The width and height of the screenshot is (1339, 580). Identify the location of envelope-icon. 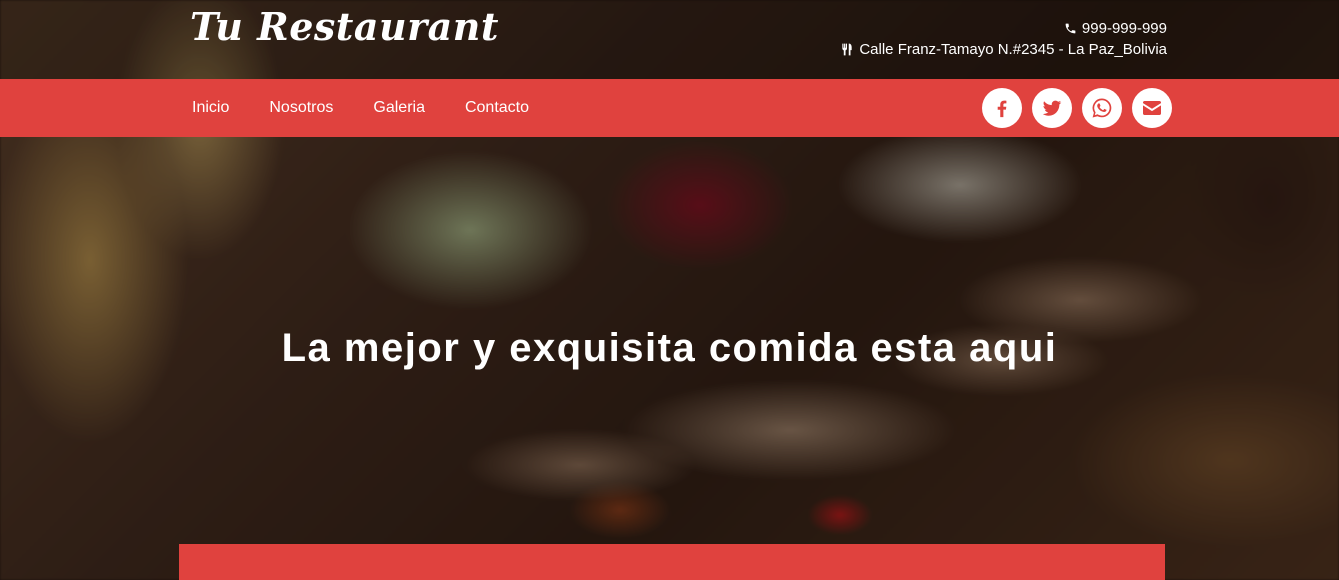
(1152, 108).